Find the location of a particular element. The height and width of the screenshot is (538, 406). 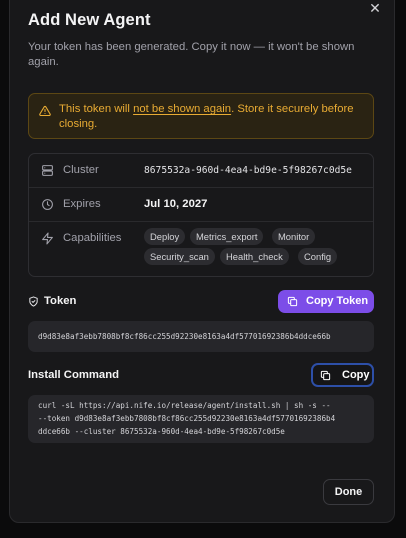

token-label: Token is located at coordinates (60, 301).